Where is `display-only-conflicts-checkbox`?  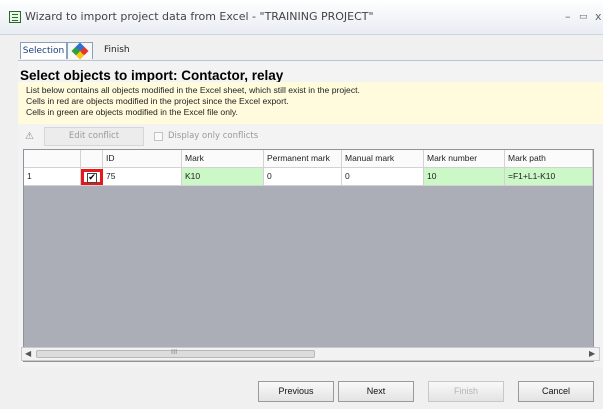 display-only-conflicts-checkbox is located at coordinates (158, 136).